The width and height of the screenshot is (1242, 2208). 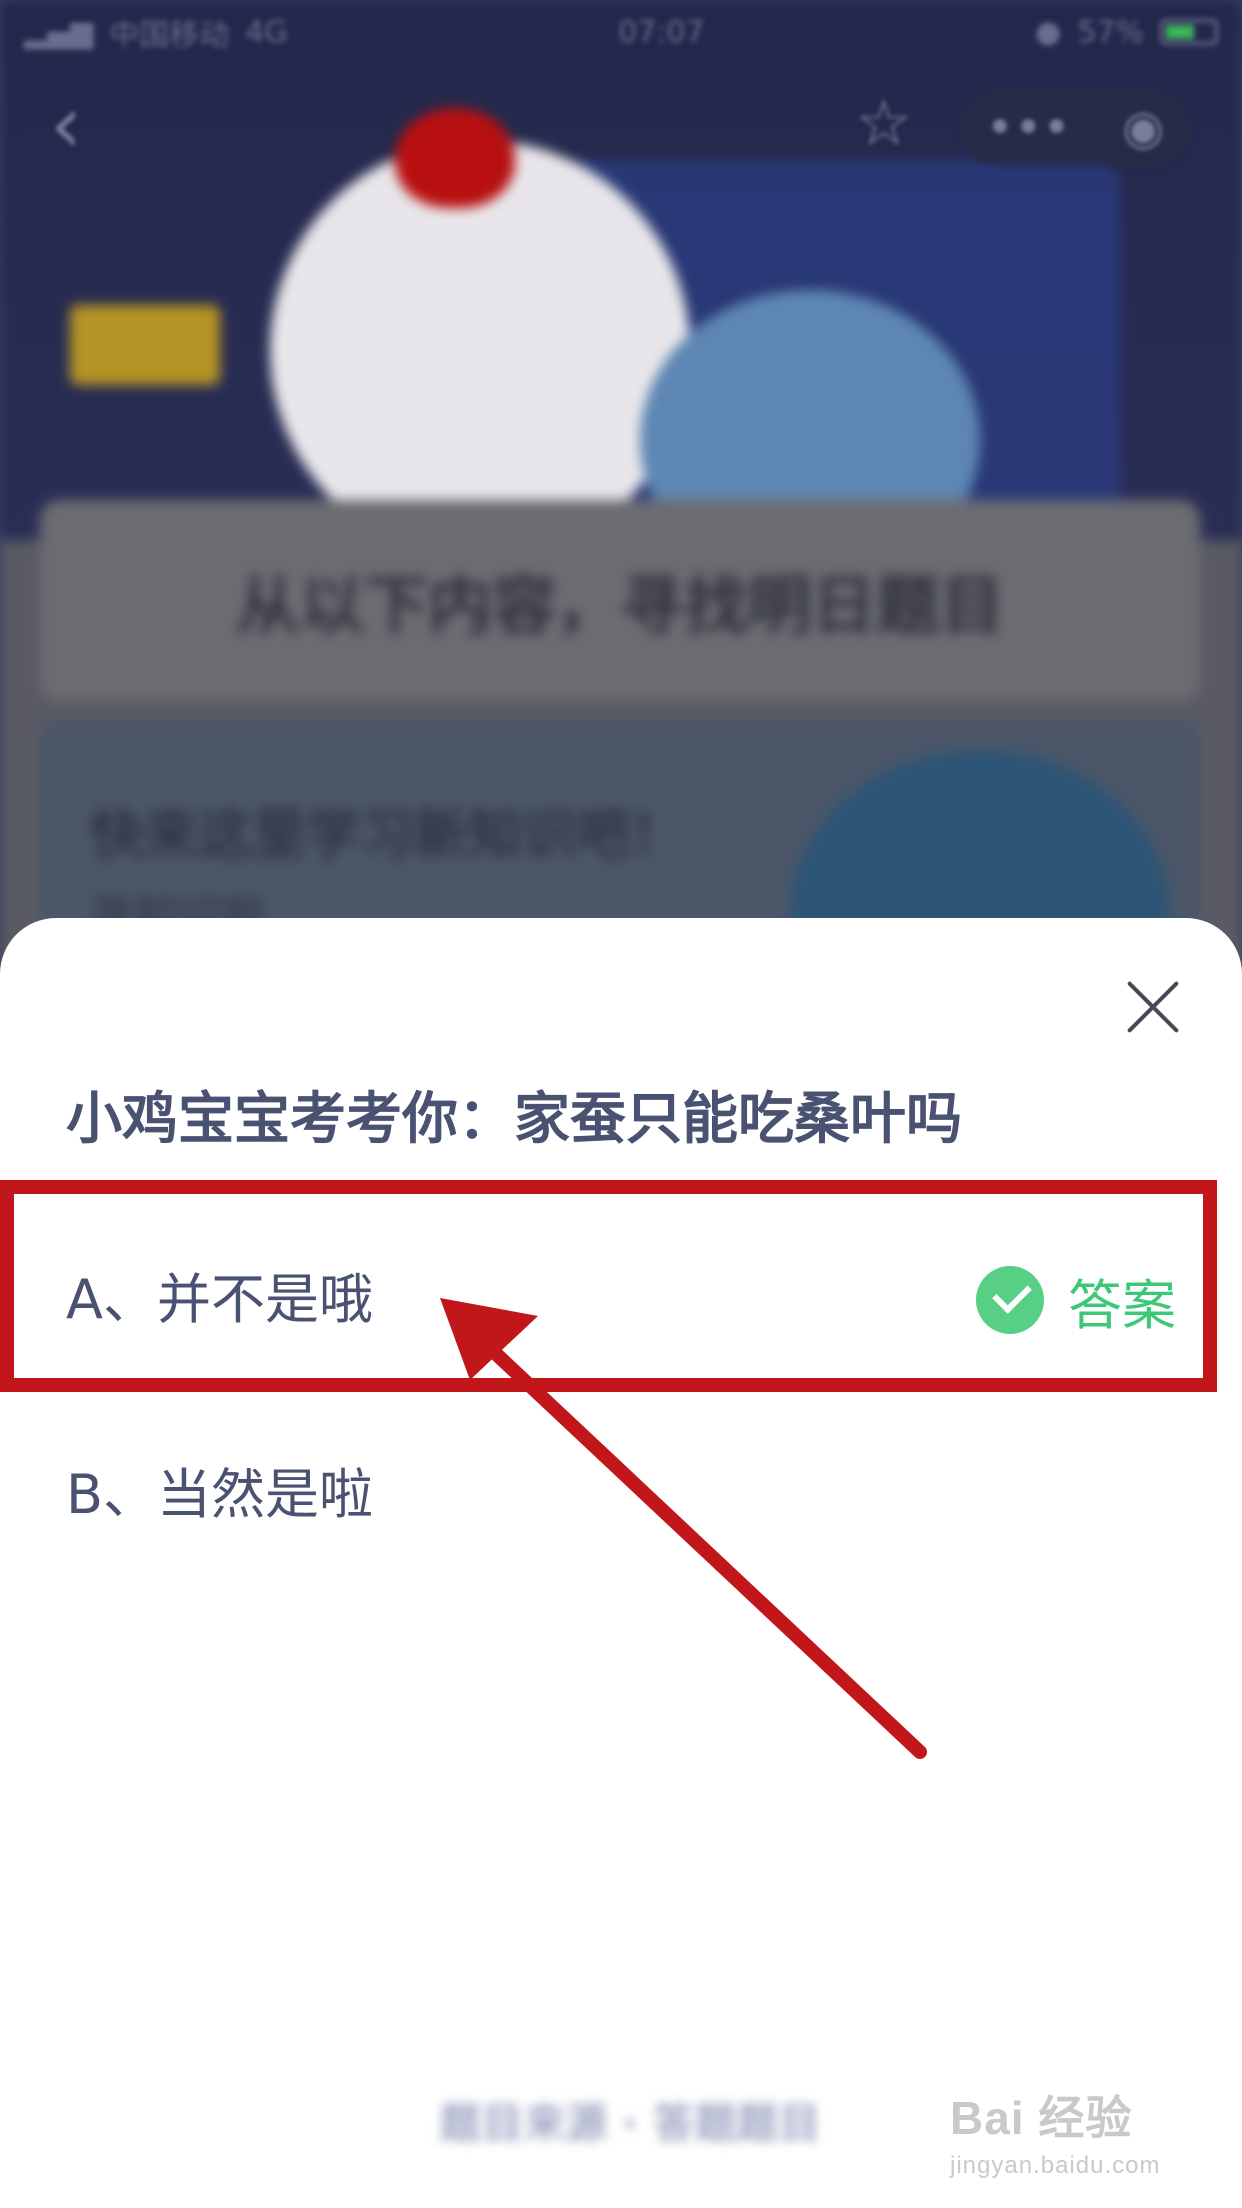 I want to click on modal-footer-text: 题目来源 · 答题题目, so click(x=630, y=2123).